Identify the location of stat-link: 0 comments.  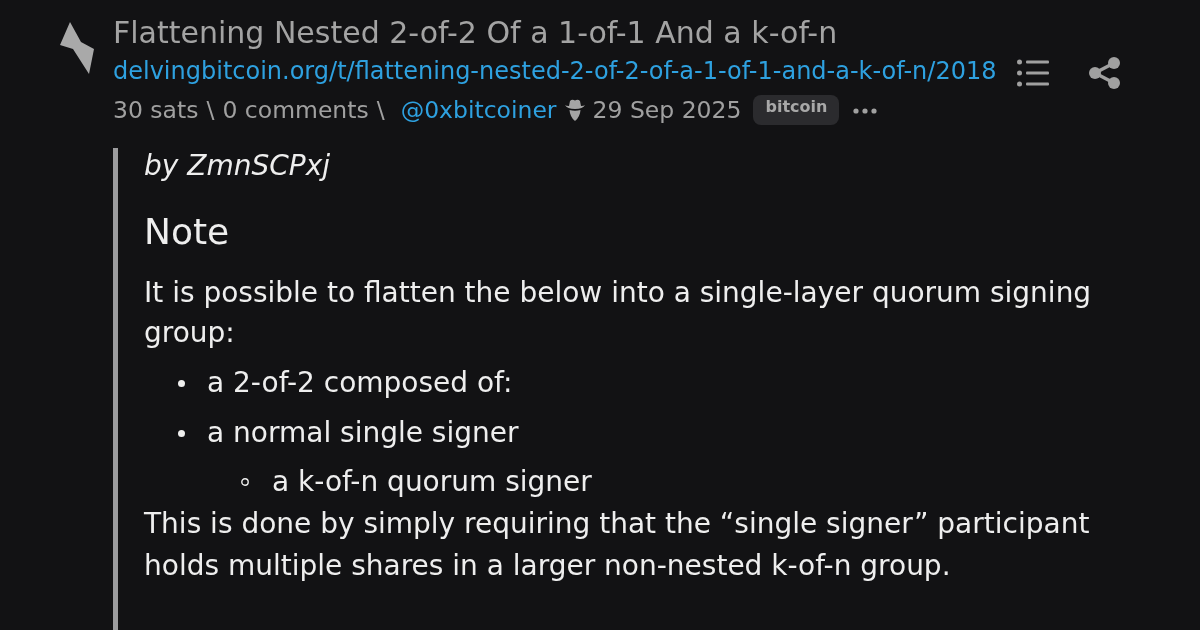
(295, 110).